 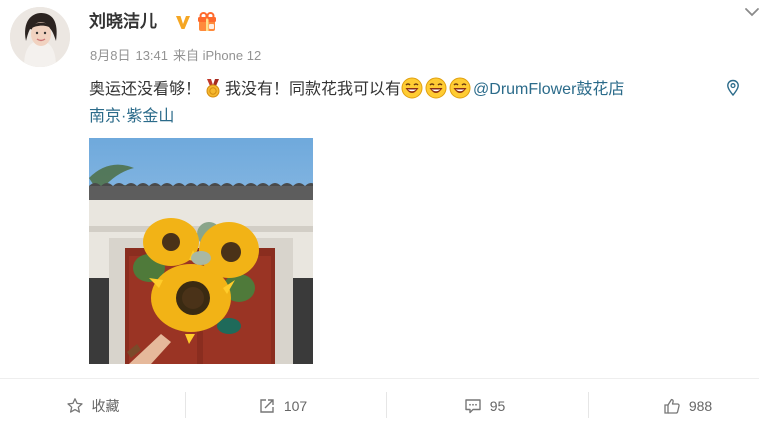 I want to click on gift-badge-icon, so click(x=207, y=22).